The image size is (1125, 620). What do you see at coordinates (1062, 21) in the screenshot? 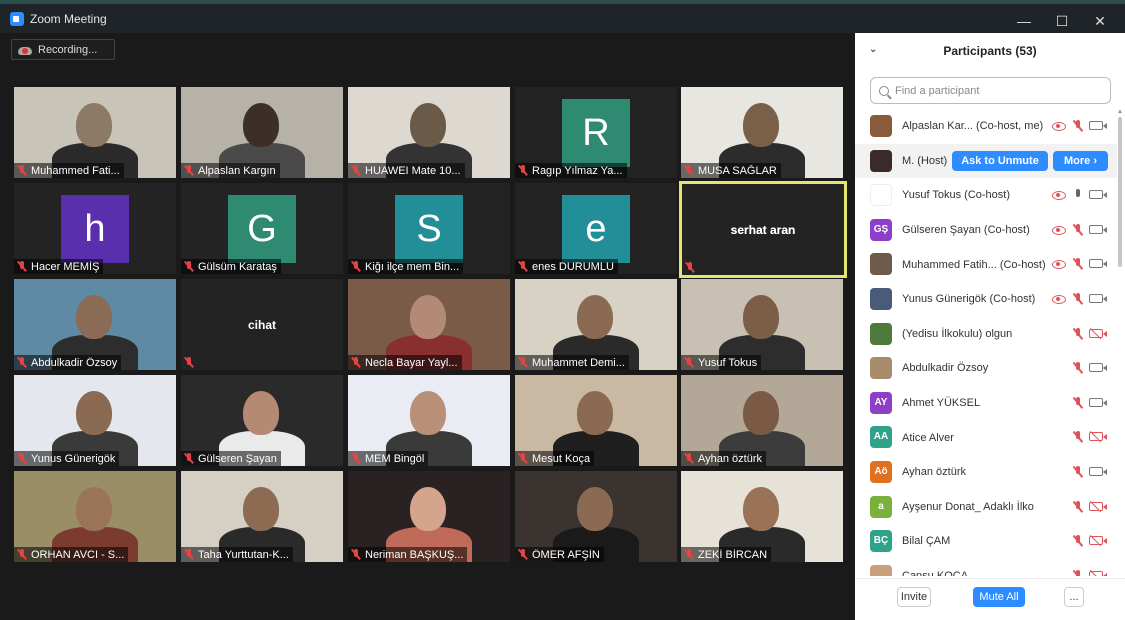
I see `maximize-button: ☐` at bounding box center [1062, 21].